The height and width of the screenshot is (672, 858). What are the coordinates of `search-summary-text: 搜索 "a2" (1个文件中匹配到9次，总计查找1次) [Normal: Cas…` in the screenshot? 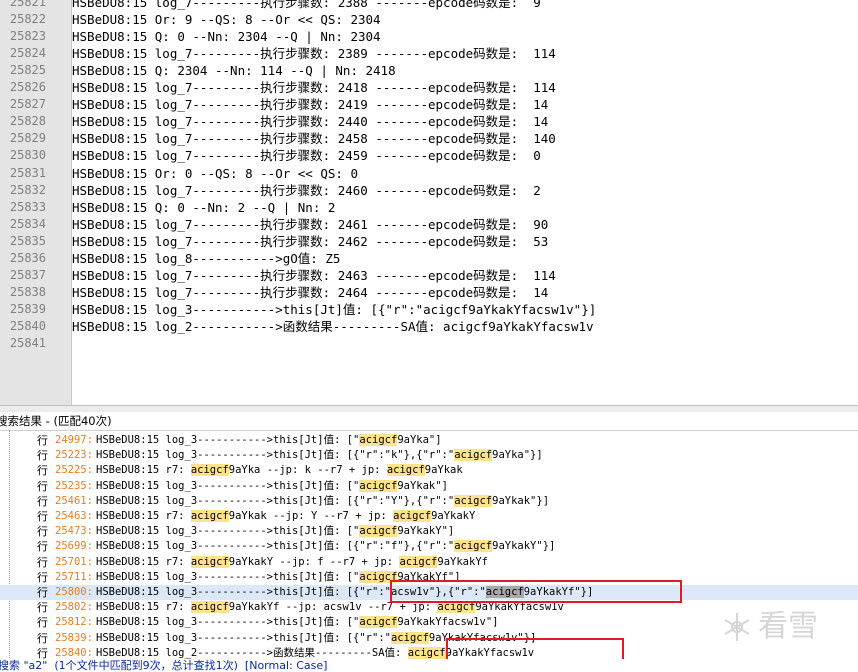 It's located at (164, 665).